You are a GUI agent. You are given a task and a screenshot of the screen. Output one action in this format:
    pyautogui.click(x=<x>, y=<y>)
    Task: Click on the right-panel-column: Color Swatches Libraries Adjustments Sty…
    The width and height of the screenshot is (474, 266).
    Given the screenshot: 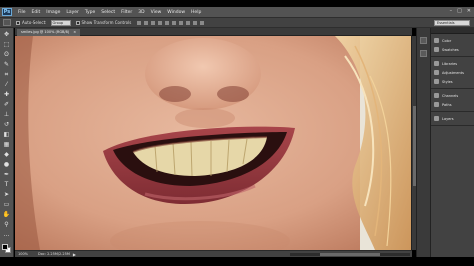 What is the action you would take?
    pyautogui.click(x=452, y=142)
    